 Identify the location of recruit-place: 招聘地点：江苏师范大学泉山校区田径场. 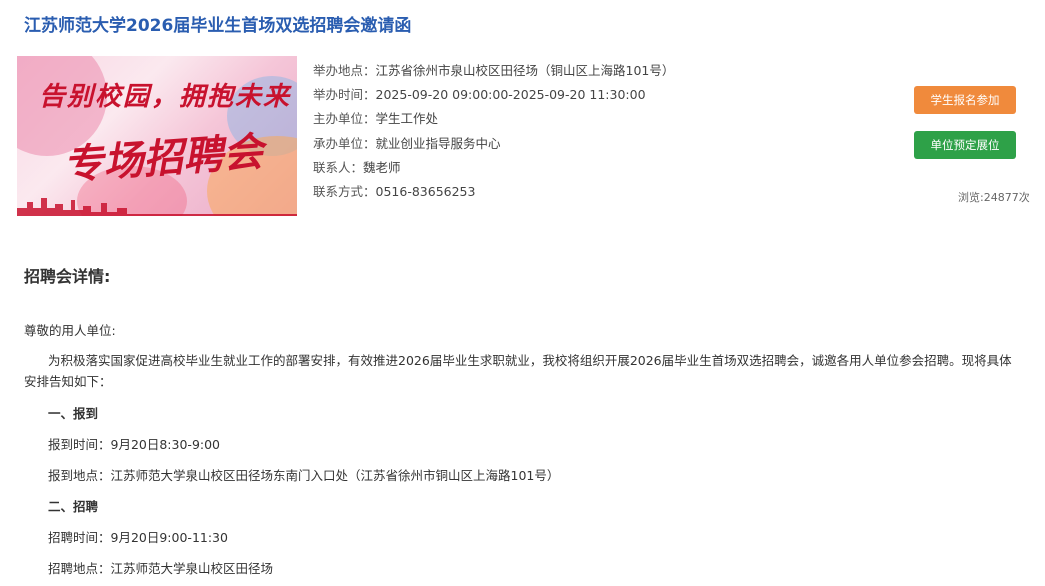
(161, 568).